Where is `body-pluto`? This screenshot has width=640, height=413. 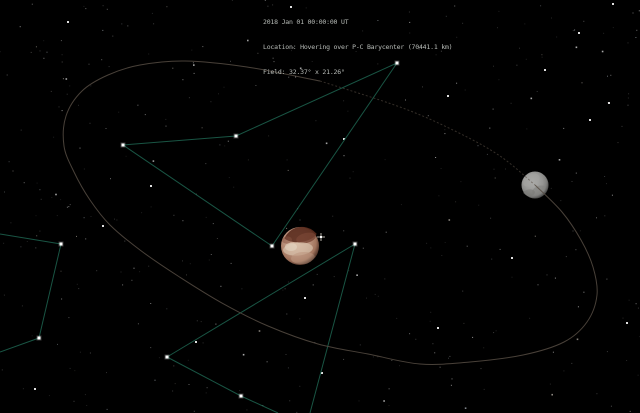
body-pluto is located at coordinates (300, 242).